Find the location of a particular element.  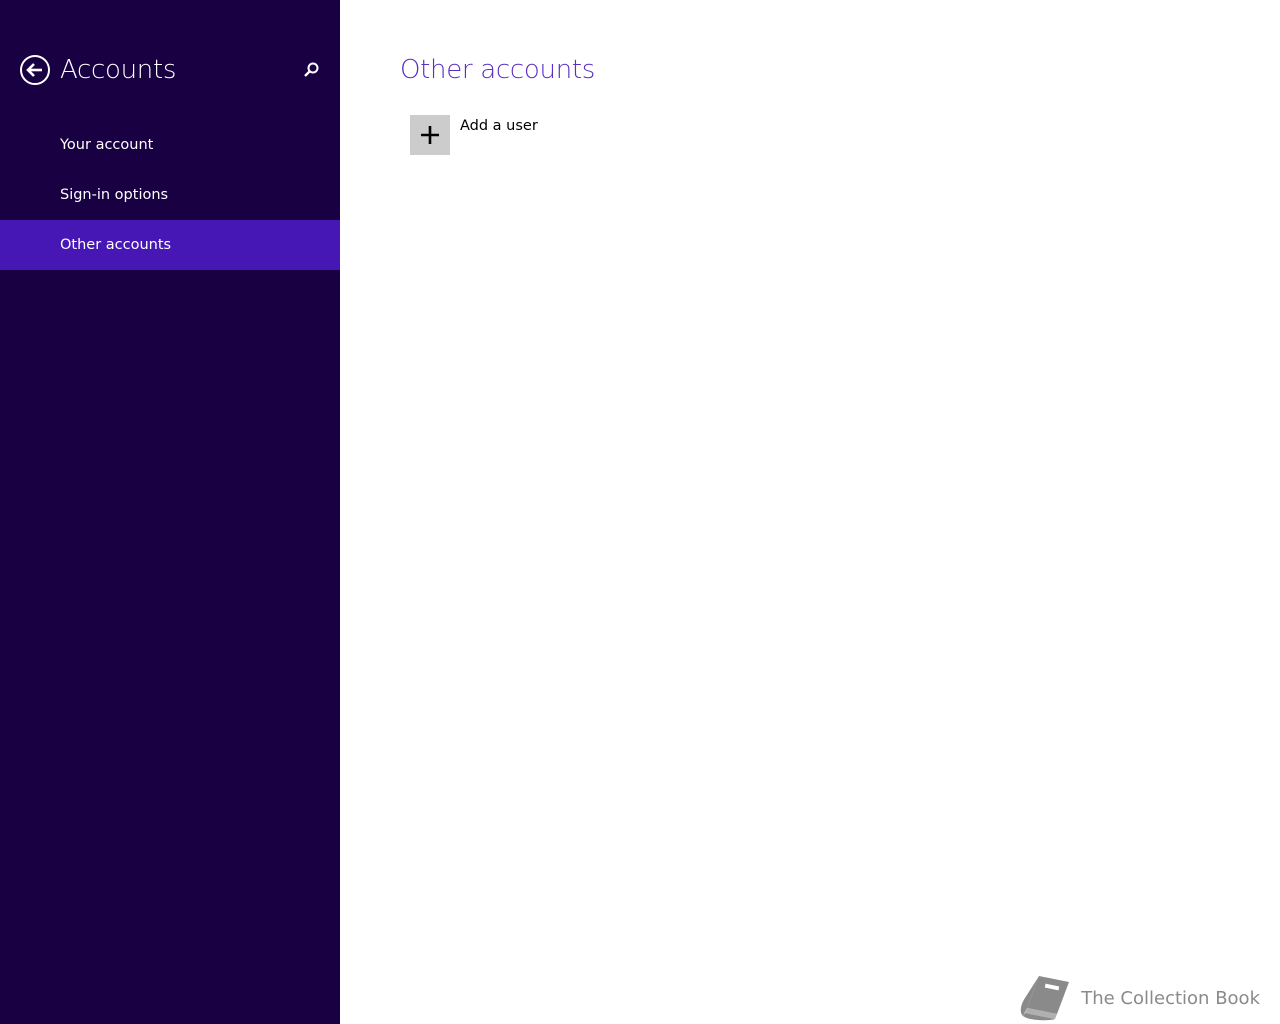

add-user-tile is located at coordinates (430, 135).